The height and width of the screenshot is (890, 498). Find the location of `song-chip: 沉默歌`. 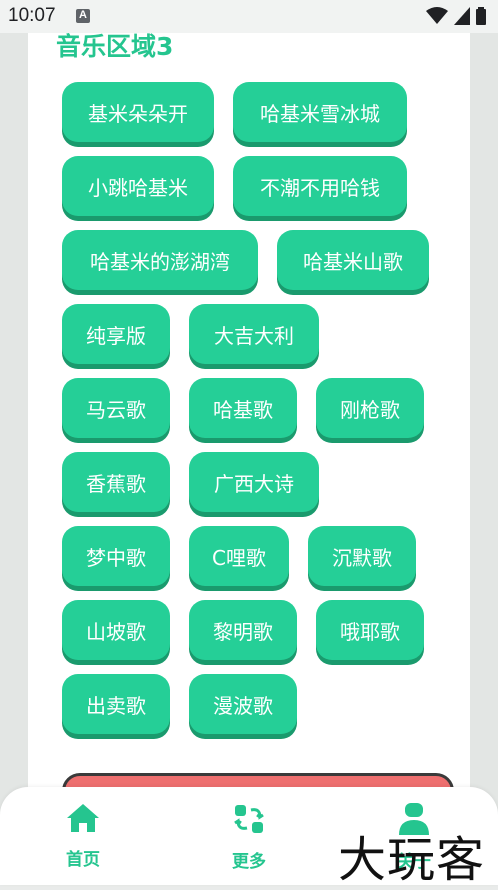

song-chip: 沉默歌 is located at coordinates (362, 556).